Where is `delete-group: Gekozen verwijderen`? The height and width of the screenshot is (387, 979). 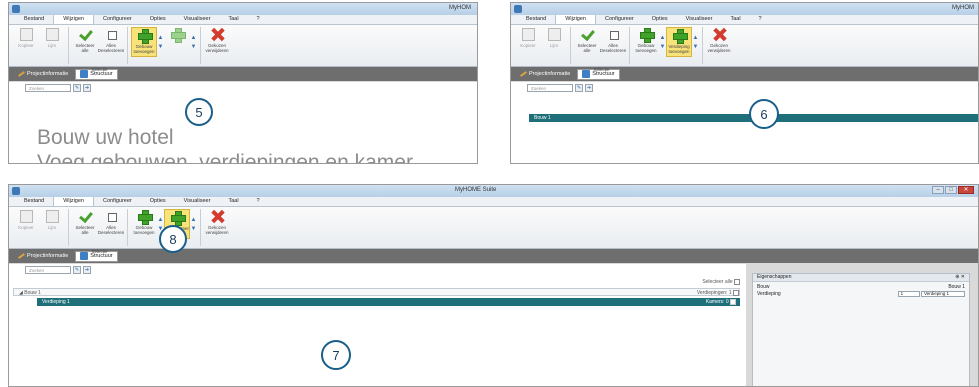 delete-group: Gekozen verwijderen is located at coordinates (218, 227).